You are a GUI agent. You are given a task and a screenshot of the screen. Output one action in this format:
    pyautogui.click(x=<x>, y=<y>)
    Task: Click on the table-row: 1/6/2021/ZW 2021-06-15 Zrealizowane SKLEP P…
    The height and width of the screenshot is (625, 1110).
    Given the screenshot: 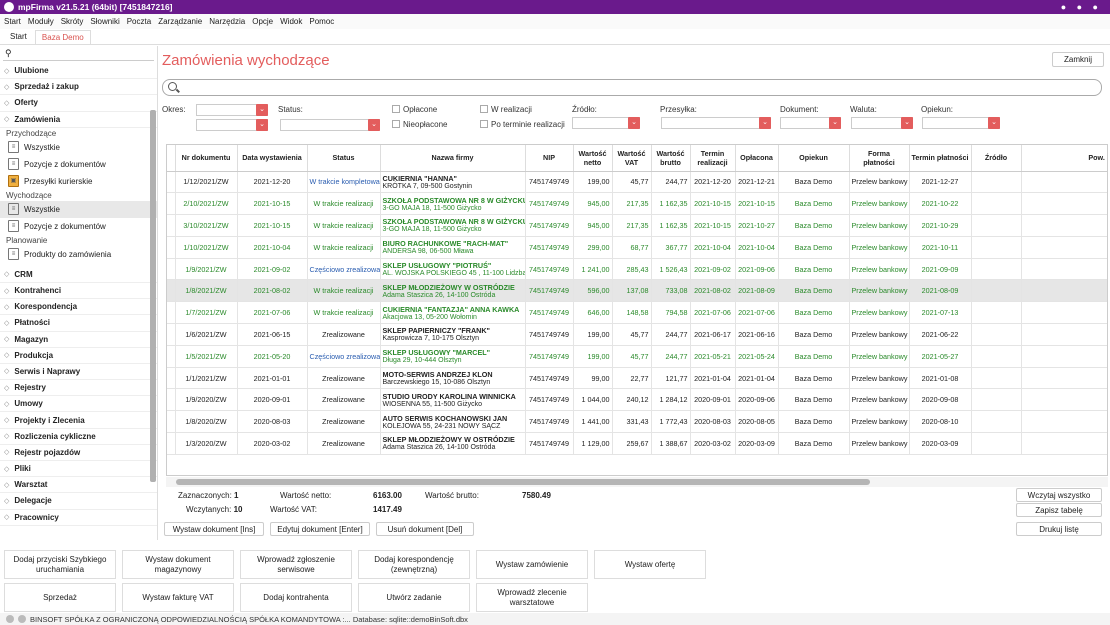 What is the action you would take?
    pyautogui.click(x=637, y=334)
    